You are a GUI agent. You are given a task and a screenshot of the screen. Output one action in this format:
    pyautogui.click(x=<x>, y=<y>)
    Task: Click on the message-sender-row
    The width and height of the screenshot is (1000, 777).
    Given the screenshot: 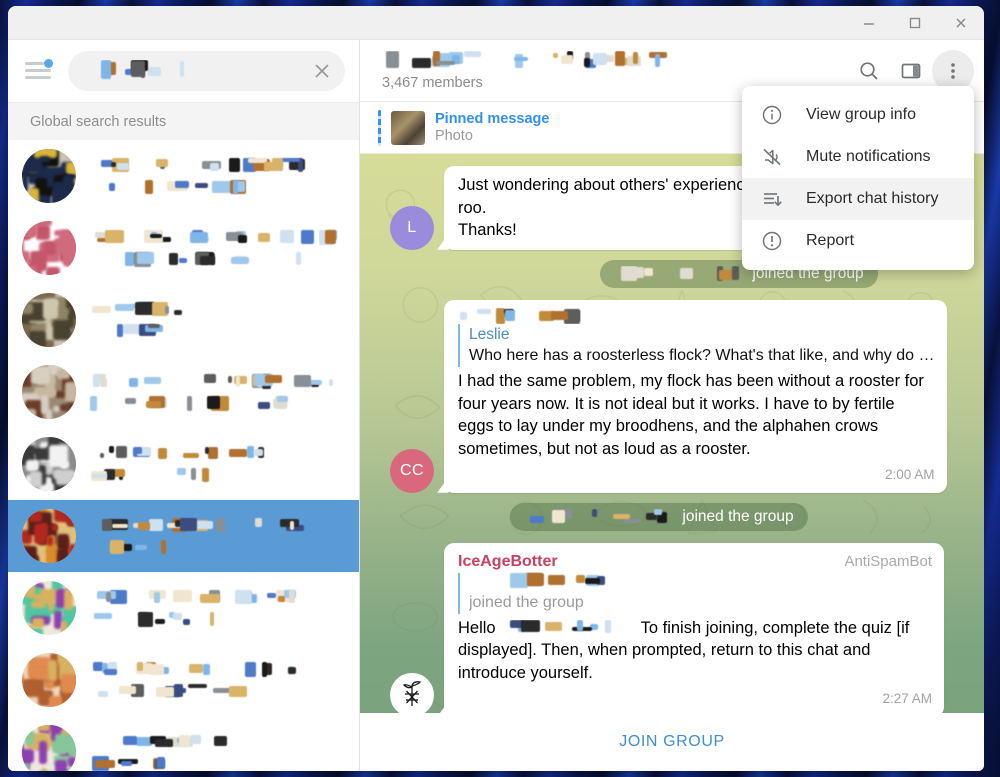 What is the action you would take?
    pyautogui.click(x=696, y=316)
    